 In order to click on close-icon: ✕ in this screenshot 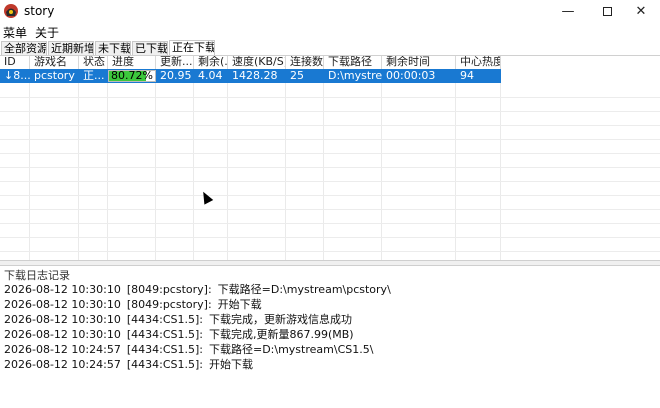, I will do `click(641, 11)`.